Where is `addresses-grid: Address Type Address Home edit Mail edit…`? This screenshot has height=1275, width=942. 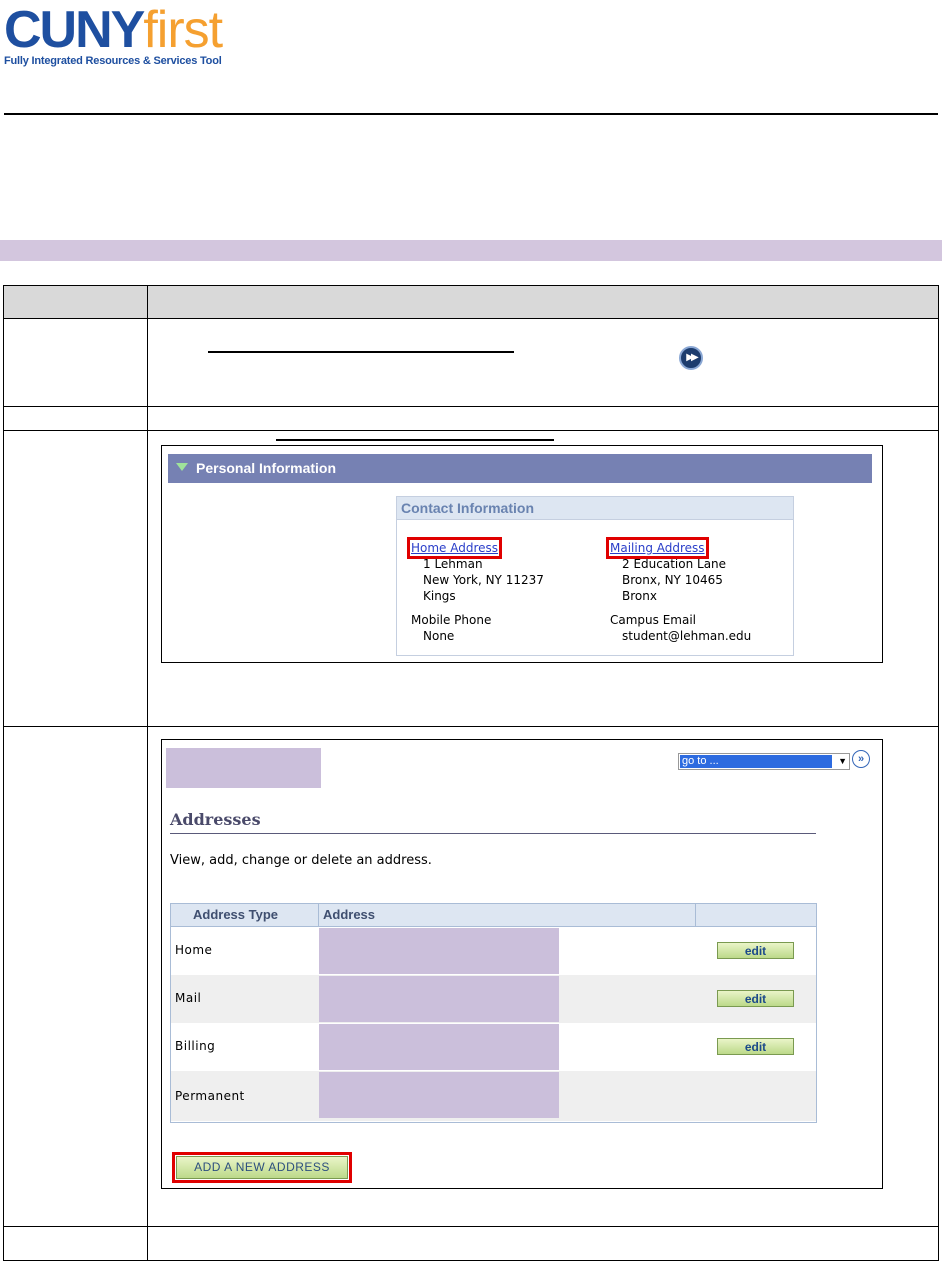 addresses-grid: Address Type Address Home edit Mail edit… is located at coordinates (493, 1013).